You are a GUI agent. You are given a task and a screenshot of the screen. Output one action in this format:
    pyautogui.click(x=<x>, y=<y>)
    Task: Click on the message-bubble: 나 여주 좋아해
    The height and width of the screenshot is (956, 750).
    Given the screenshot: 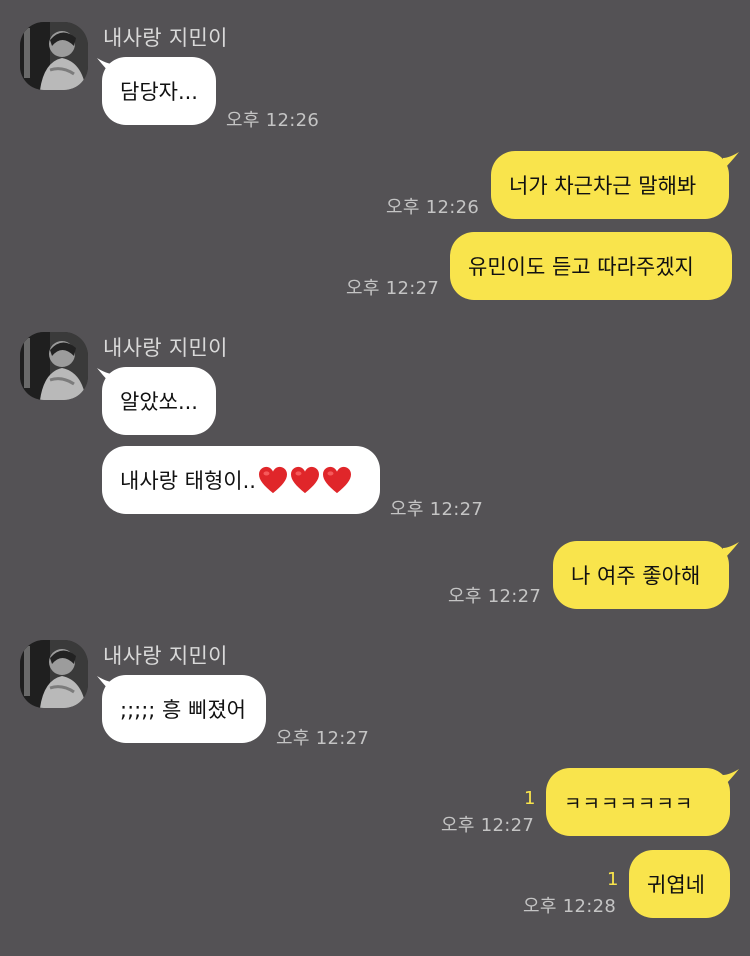 What is the action you would take?
    pyautogui.click(x=641, y=575)
    